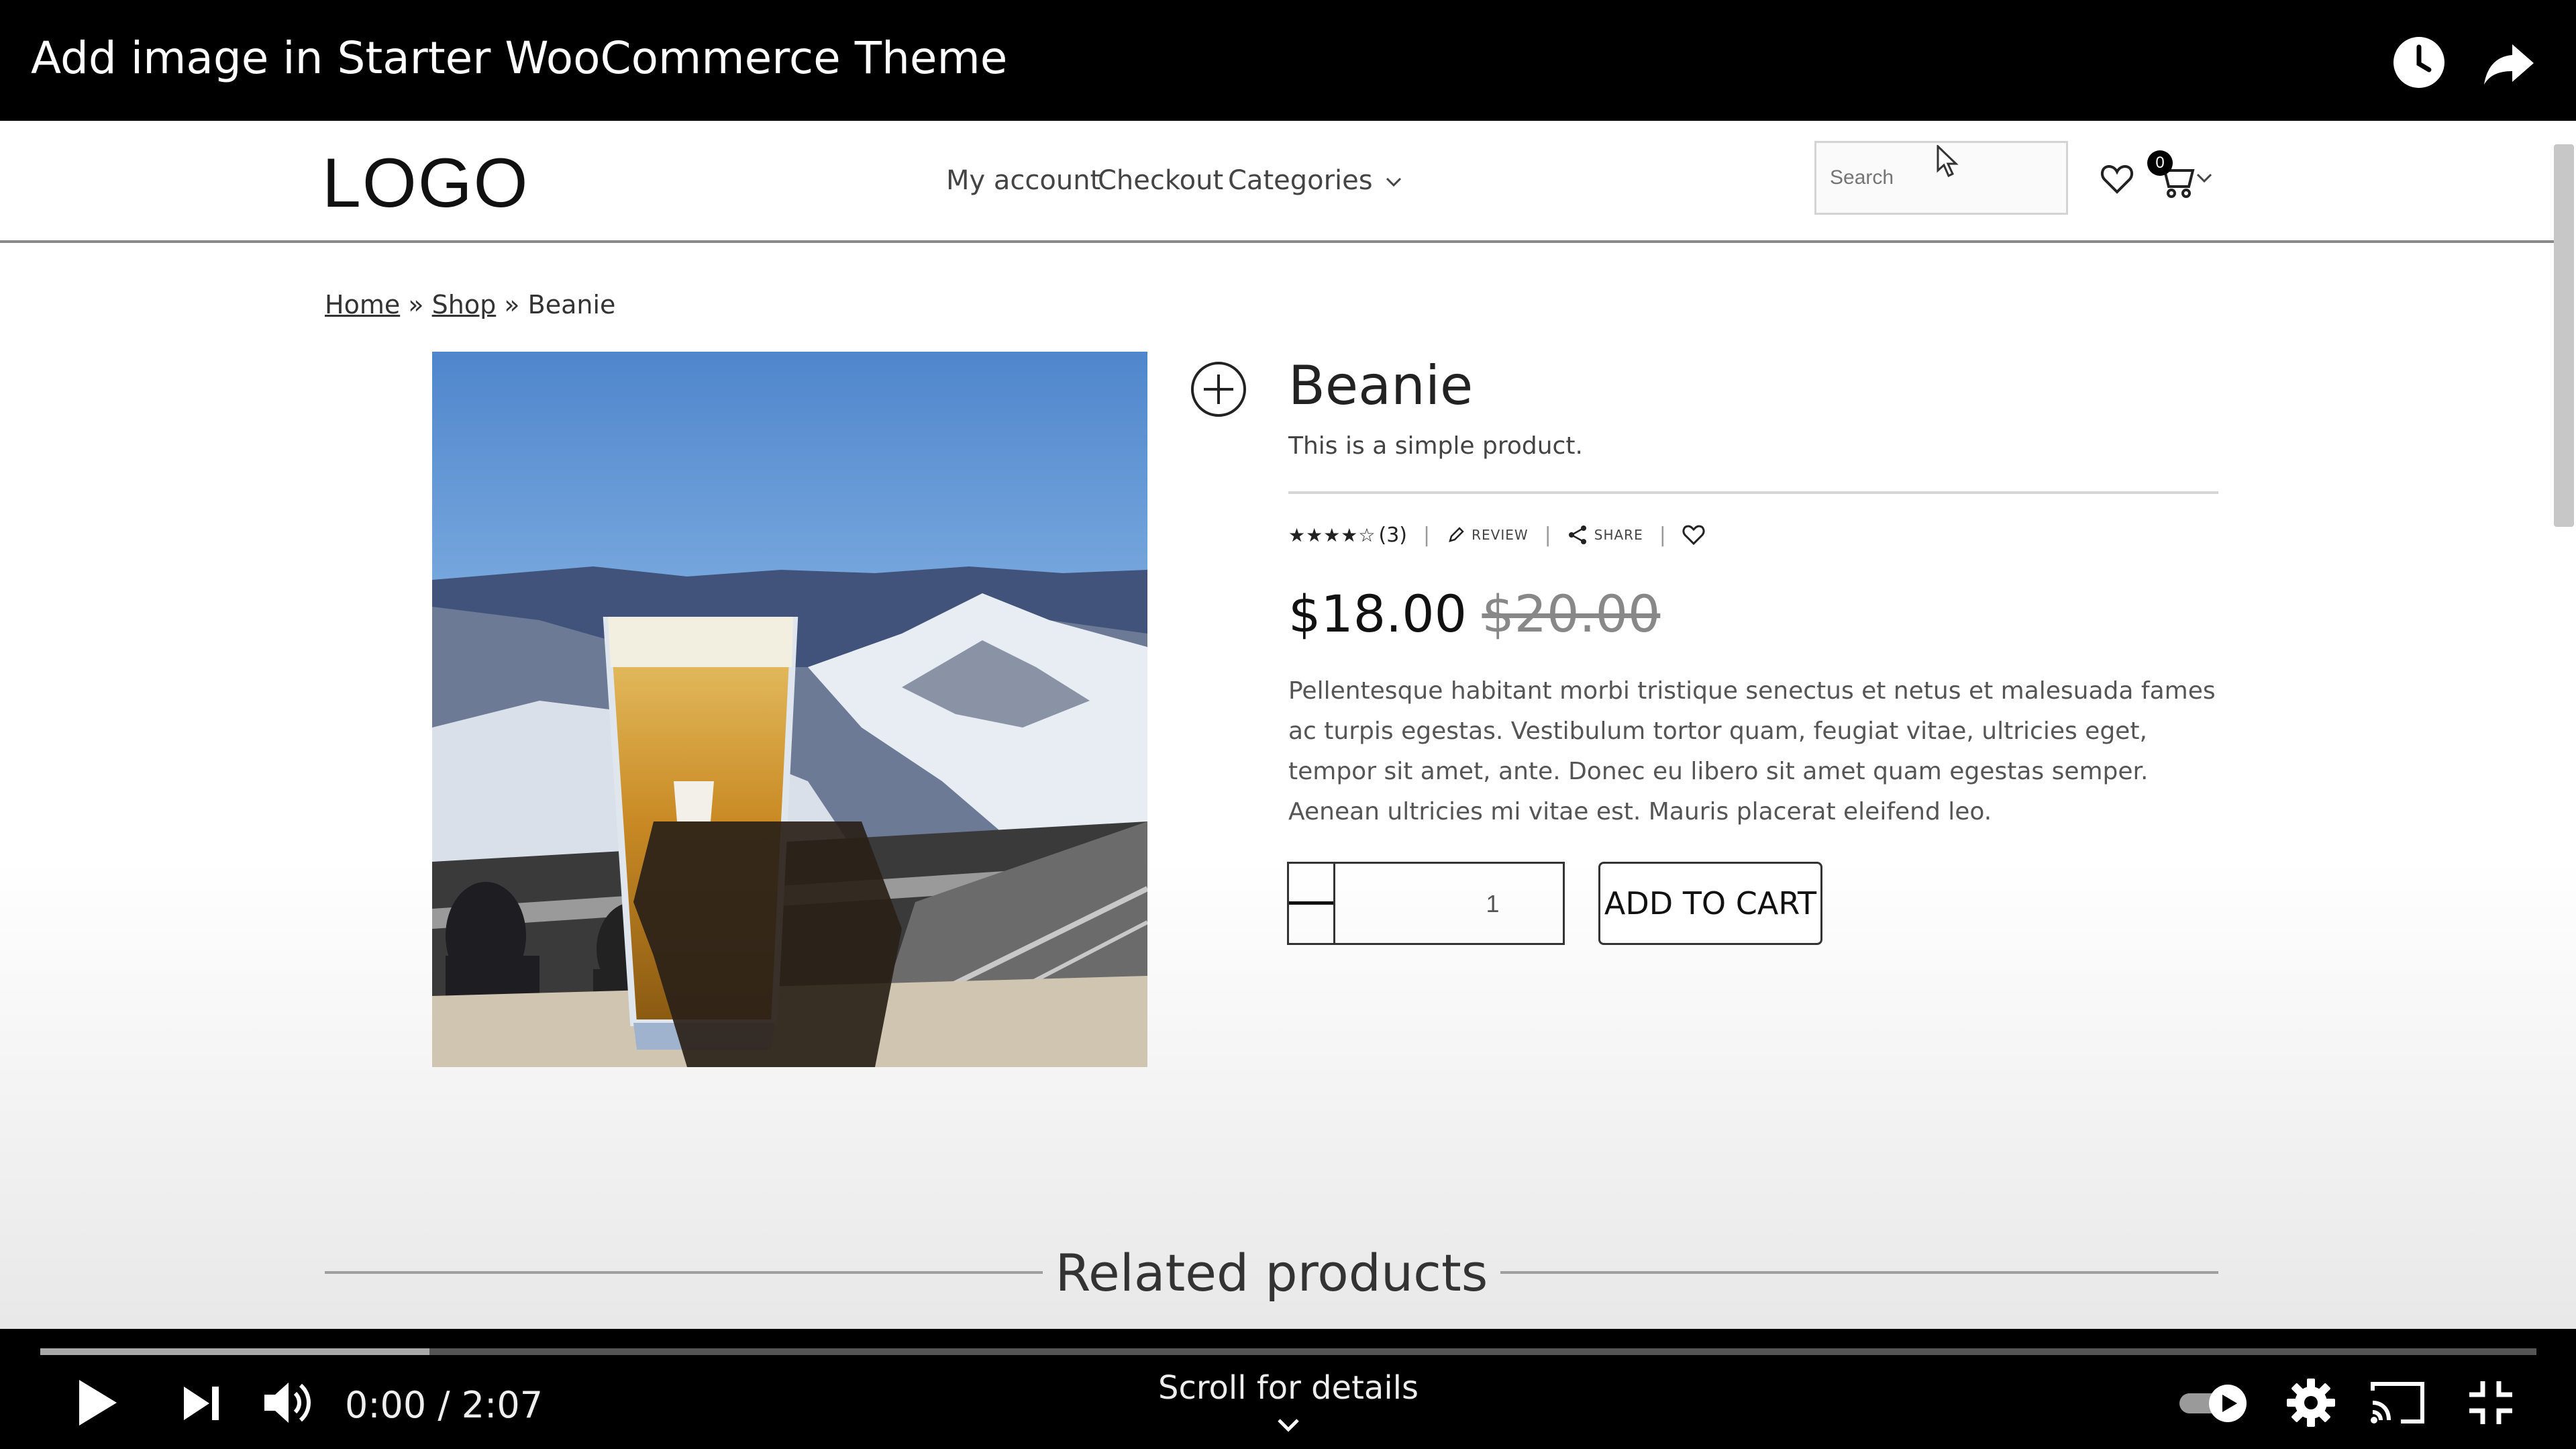 This screenshot has width=2576, height=1449. What do you see at coordinates (1859, 1272) in the screenshot?
I see `related-divider-right` at bounding box center [1859, 1272].